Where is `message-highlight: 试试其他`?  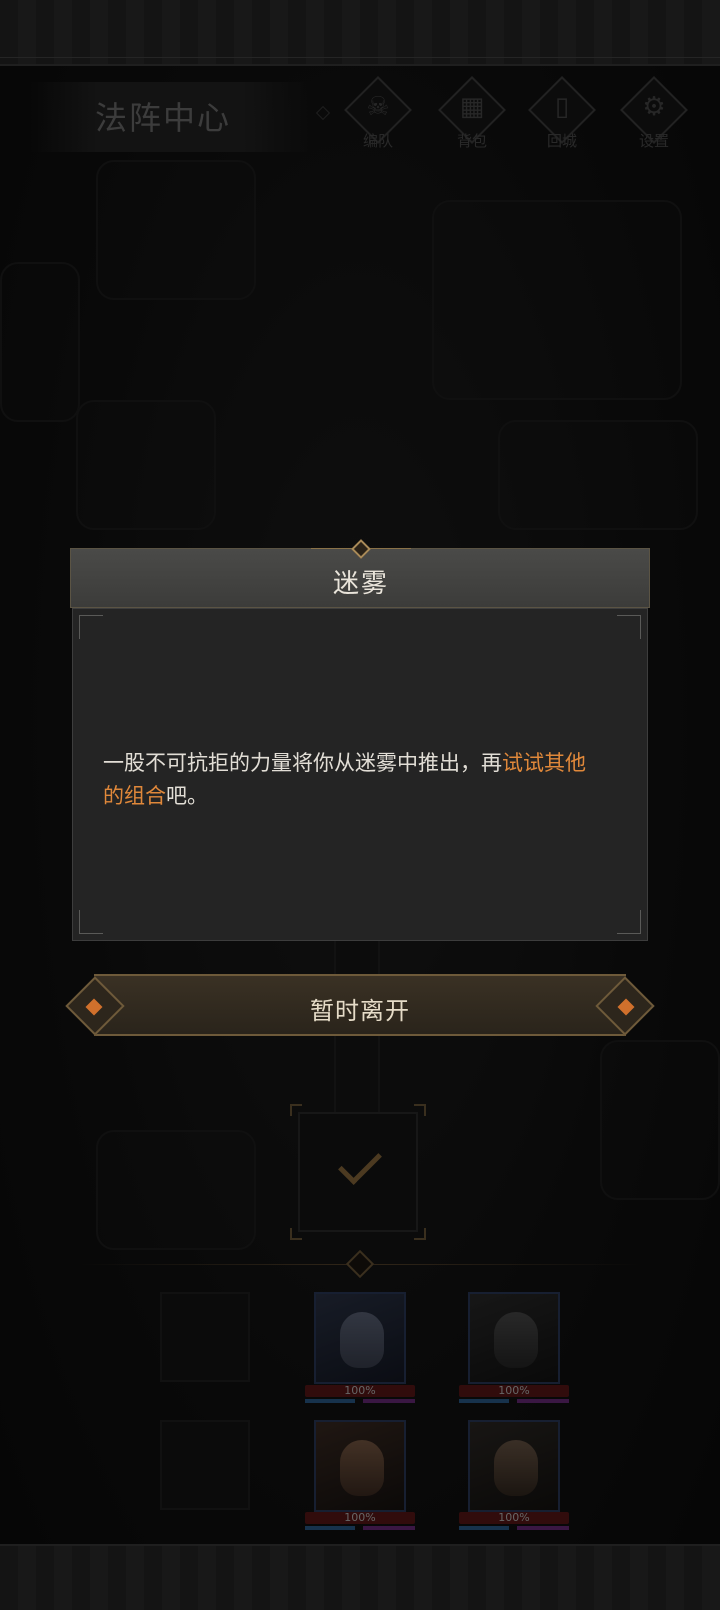
message-highlight: 试试其他 is located at coordinates (544, 763).